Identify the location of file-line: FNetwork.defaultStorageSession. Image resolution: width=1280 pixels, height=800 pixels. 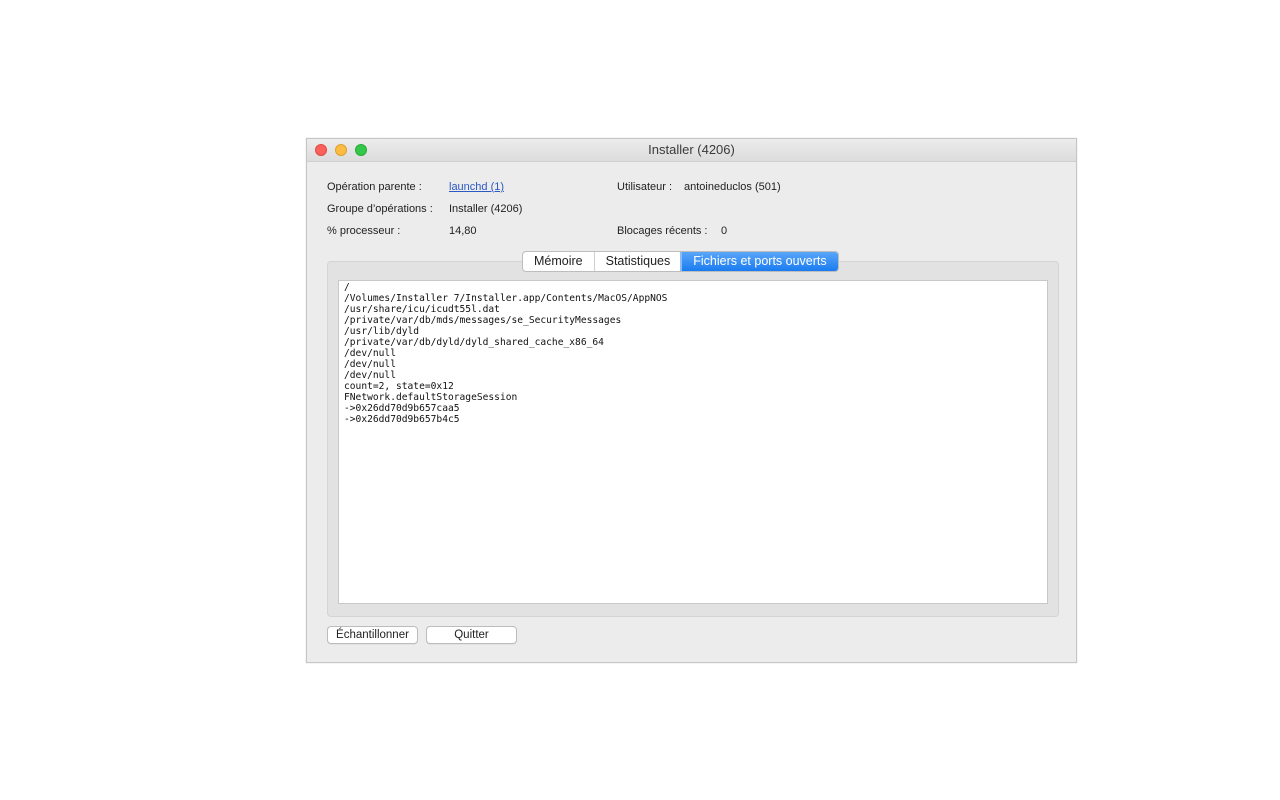
(431, 397).